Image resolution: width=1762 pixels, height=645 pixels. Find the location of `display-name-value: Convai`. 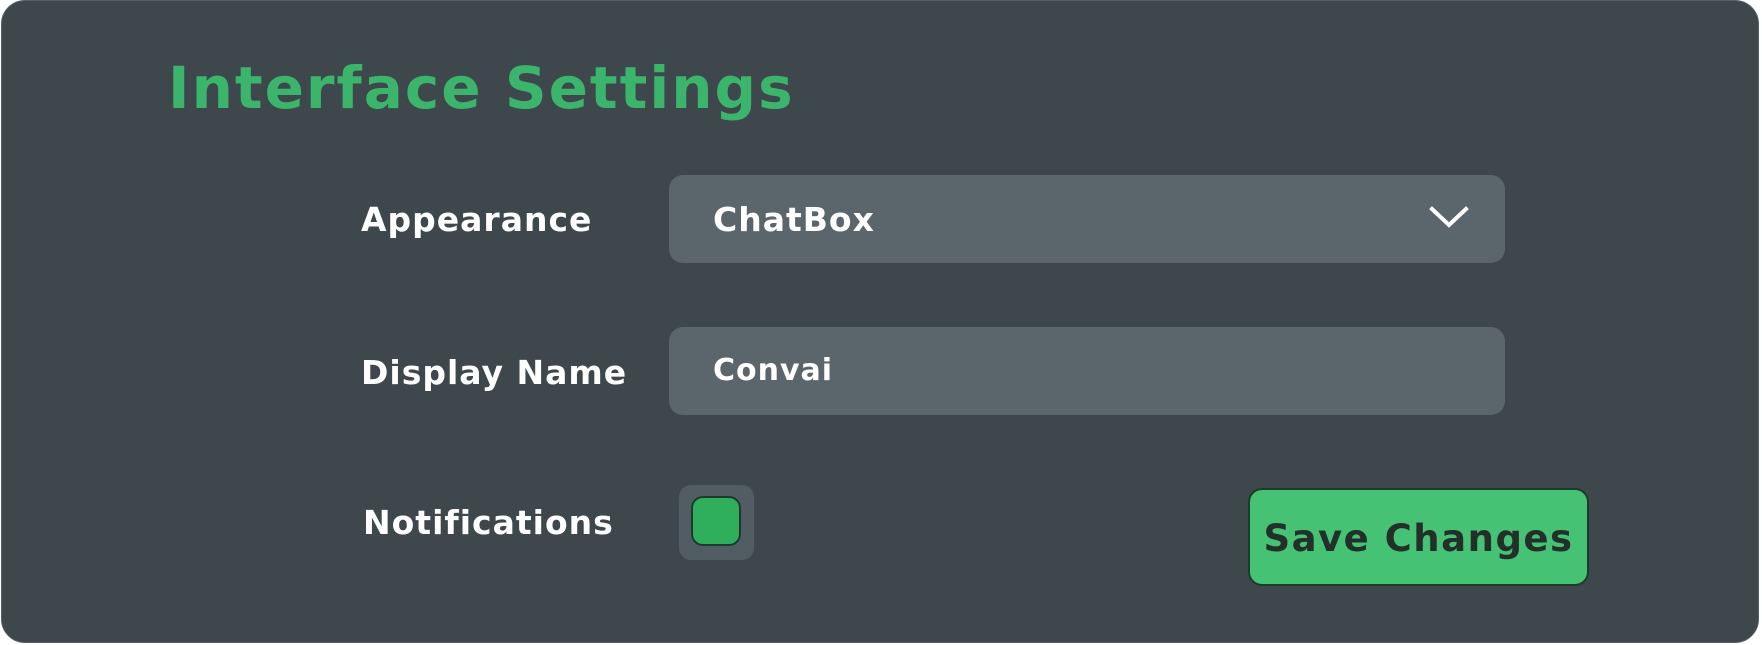

display-name-value: Convai is located at coordinates (773, 370).